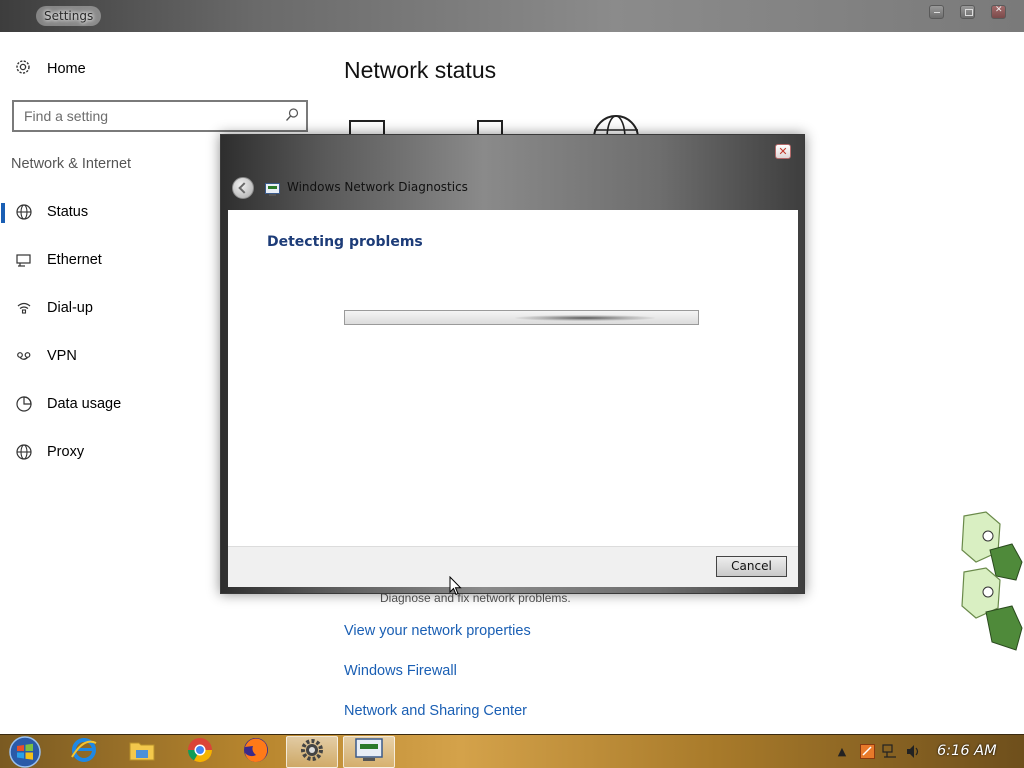 The height and width of the screenshot is (768, 1024). Describe the element at coordinates (24, 404) in the screenshot. I see `data-usage-icon` at that location.